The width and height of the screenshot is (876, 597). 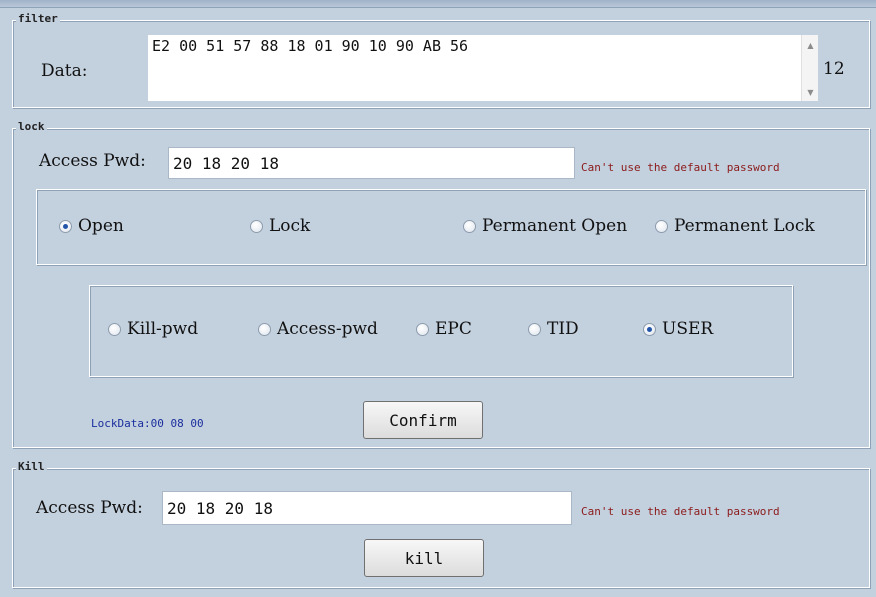 I want to click on radio-kill-pwd-label: Kill-pwd, so click(x=163, y=329).